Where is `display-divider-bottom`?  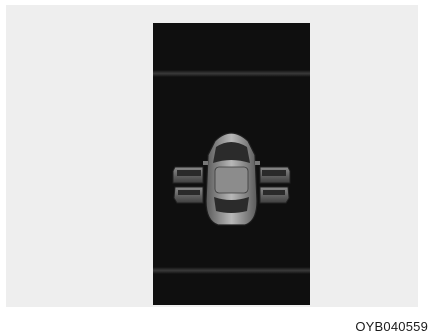 display-divider-bottom is located at coordinates (231, 270).